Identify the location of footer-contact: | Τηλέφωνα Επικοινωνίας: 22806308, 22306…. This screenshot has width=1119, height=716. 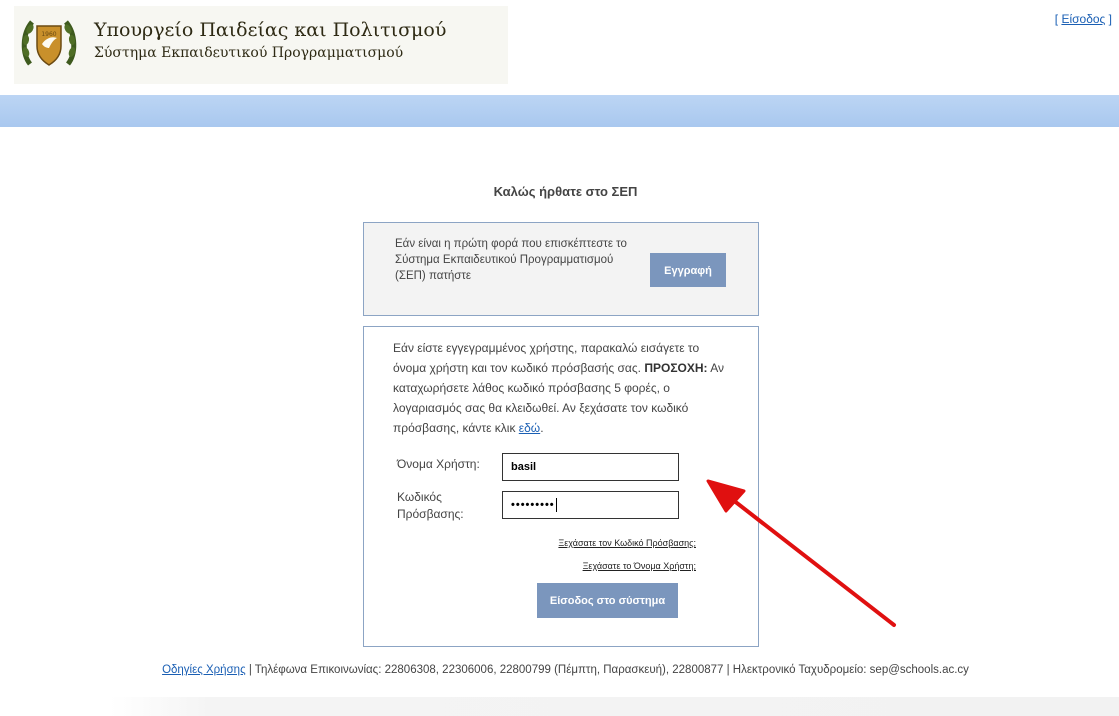
(607, 670).